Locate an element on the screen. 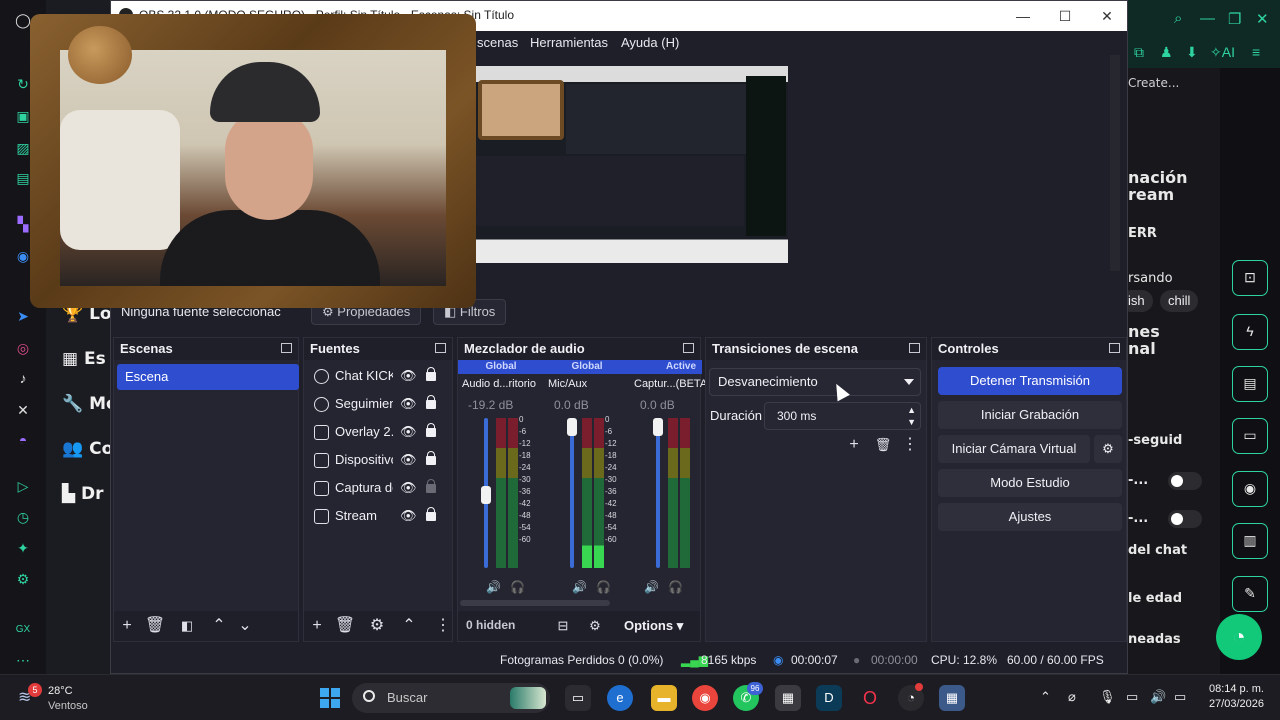 The height and width of the screenshot is (720, 1280). taskbar-search: Buscar is located at coordinates (451, 698).